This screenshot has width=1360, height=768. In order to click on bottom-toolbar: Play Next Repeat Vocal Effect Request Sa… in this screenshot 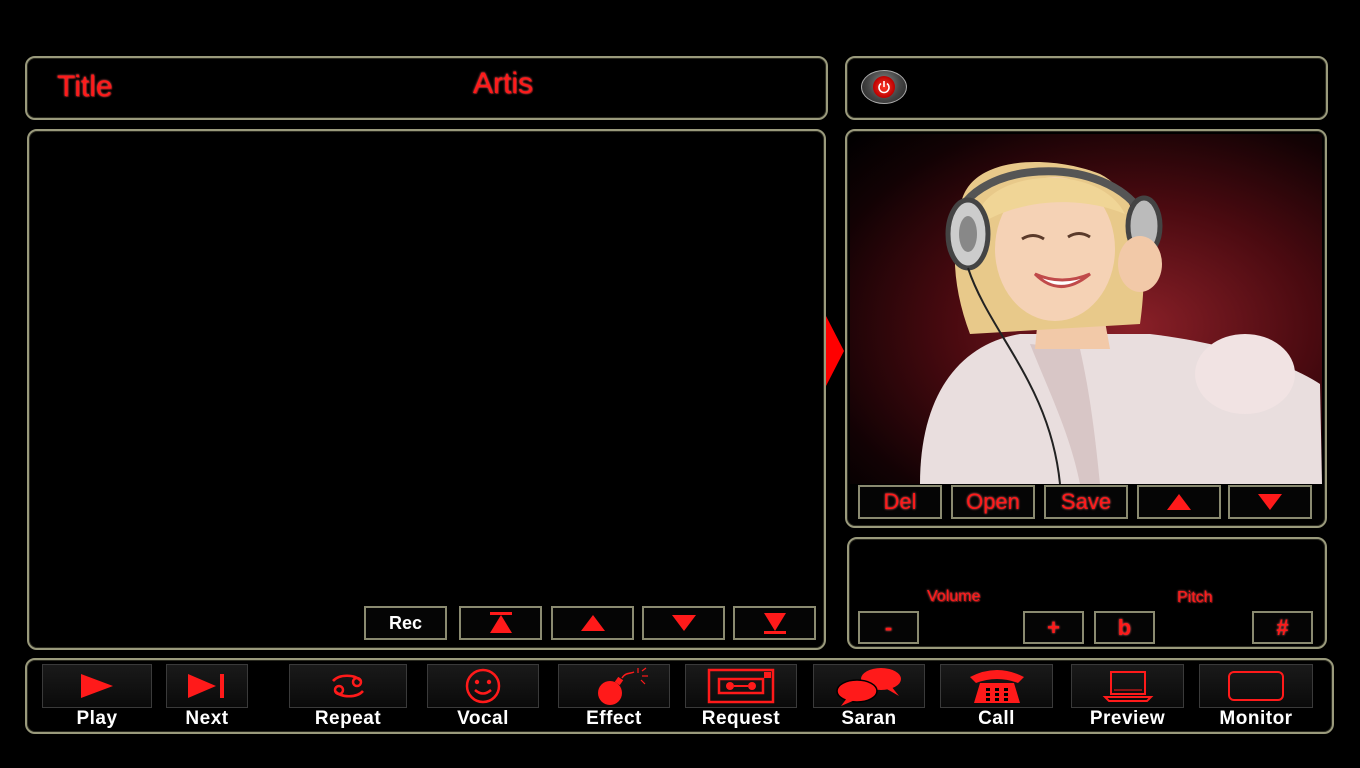, I will do `click(679, 696)`.